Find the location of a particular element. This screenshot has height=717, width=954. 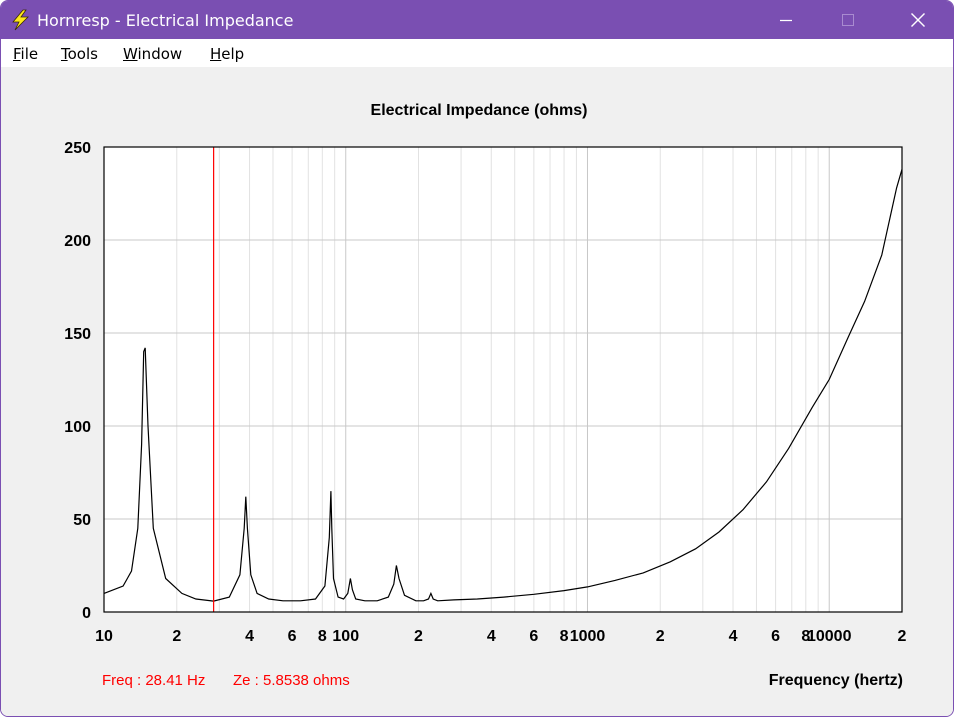

y-tick-labels: 0 50 100 150 200 250 is located at coordinates (77, 381).